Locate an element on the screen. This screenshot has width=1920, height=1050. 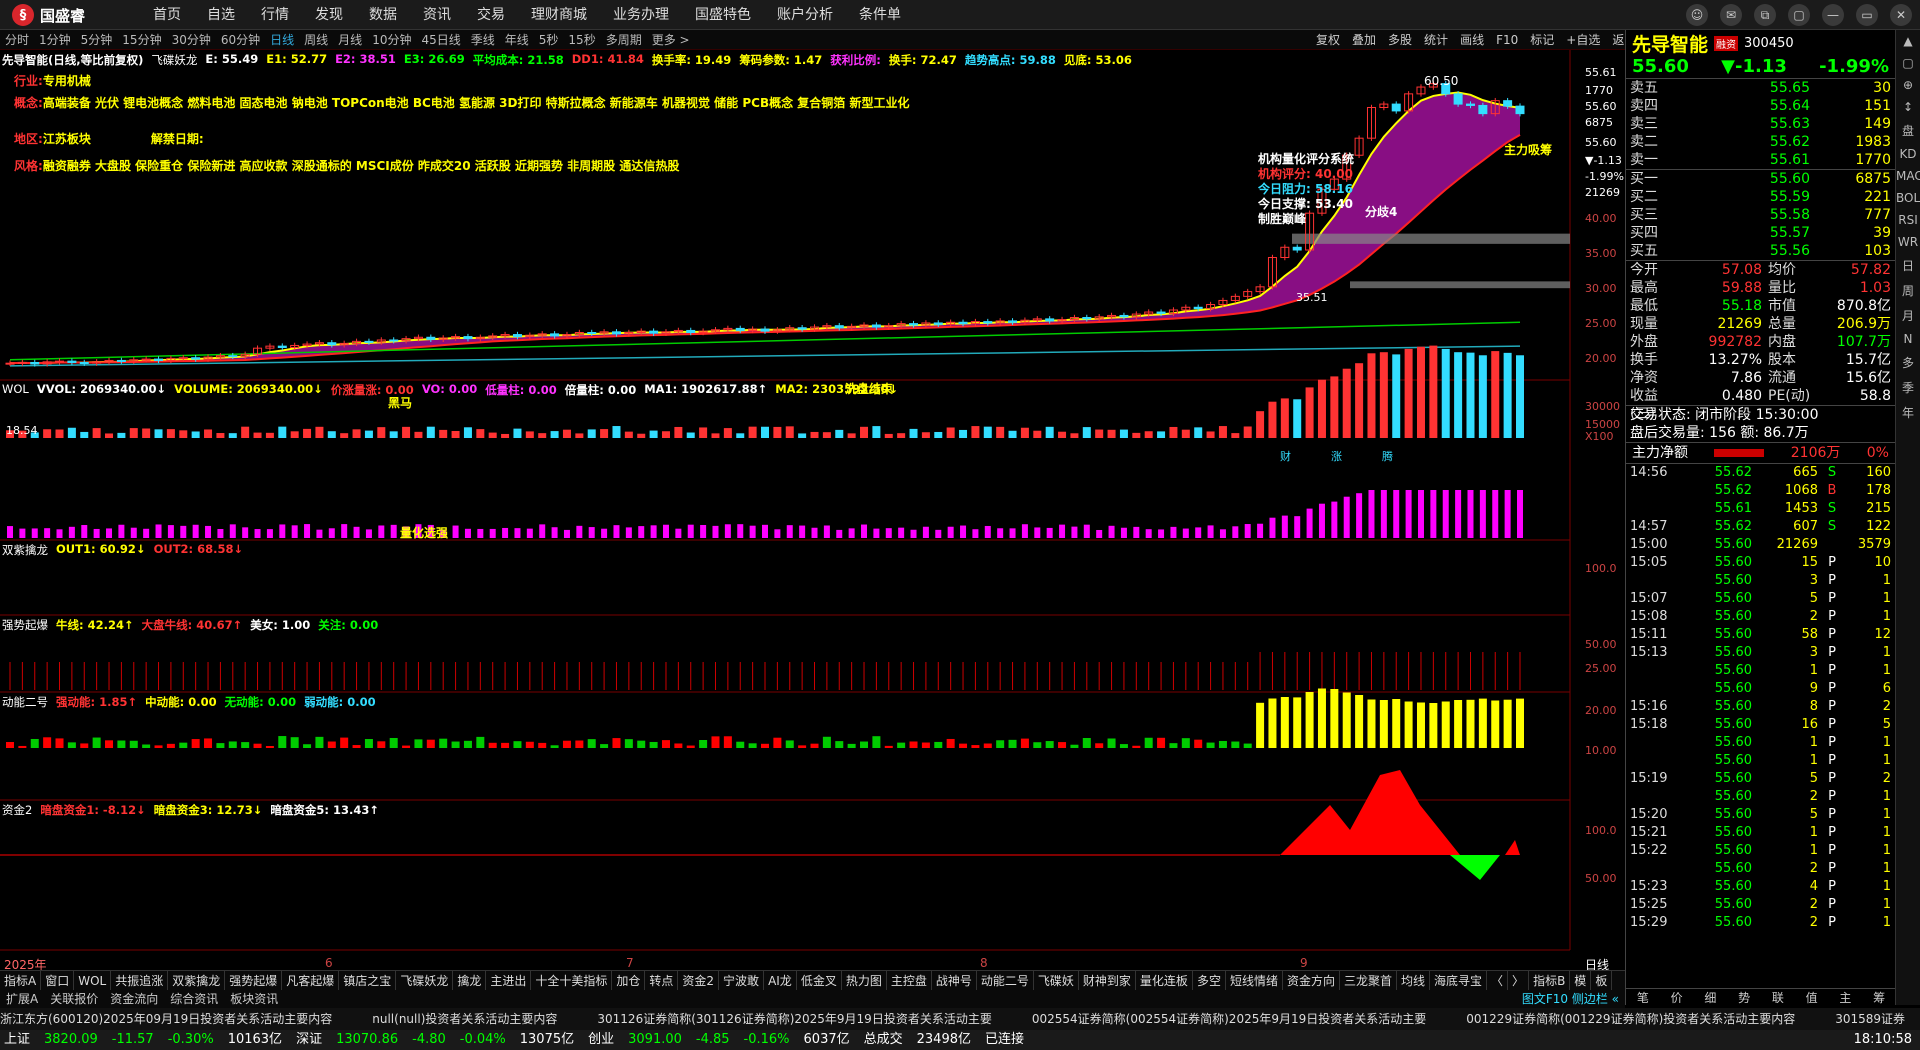
news-item-0: 浙江东方(600120)2025年09月19日投资者关系活动主要内容 is located at coordinates (166, 1019).